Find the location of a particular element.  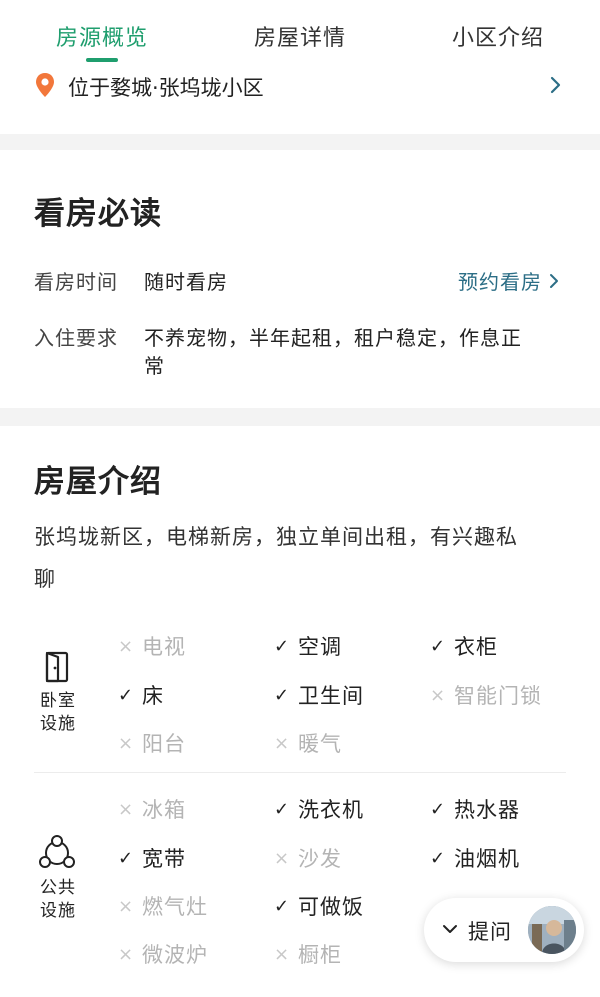

move-in-requirement-line1: 不养宠物，半年起租，租户稳定，作息正 is located at coordinates (333, 338).